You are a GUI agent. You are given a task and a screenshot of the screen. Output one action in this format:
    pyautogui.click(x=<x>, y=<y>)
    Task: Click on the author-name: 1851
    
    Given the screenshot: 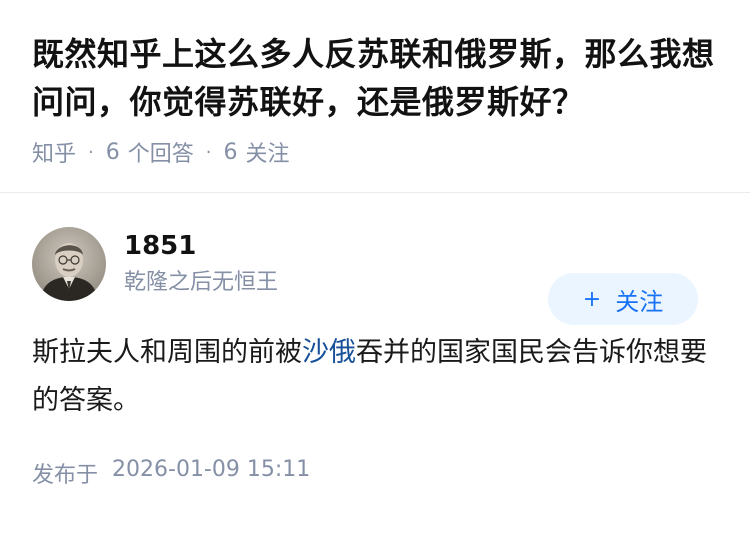 What is the action you would take?
    pyautogui.click(x=201, y=246)
    